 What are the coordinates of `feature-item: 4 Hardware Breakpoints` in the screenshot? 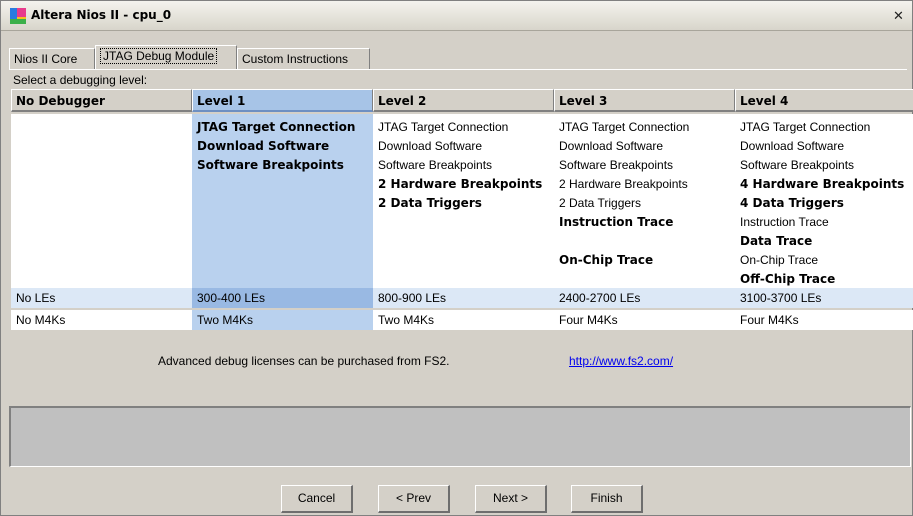 It's located at (822, 184).